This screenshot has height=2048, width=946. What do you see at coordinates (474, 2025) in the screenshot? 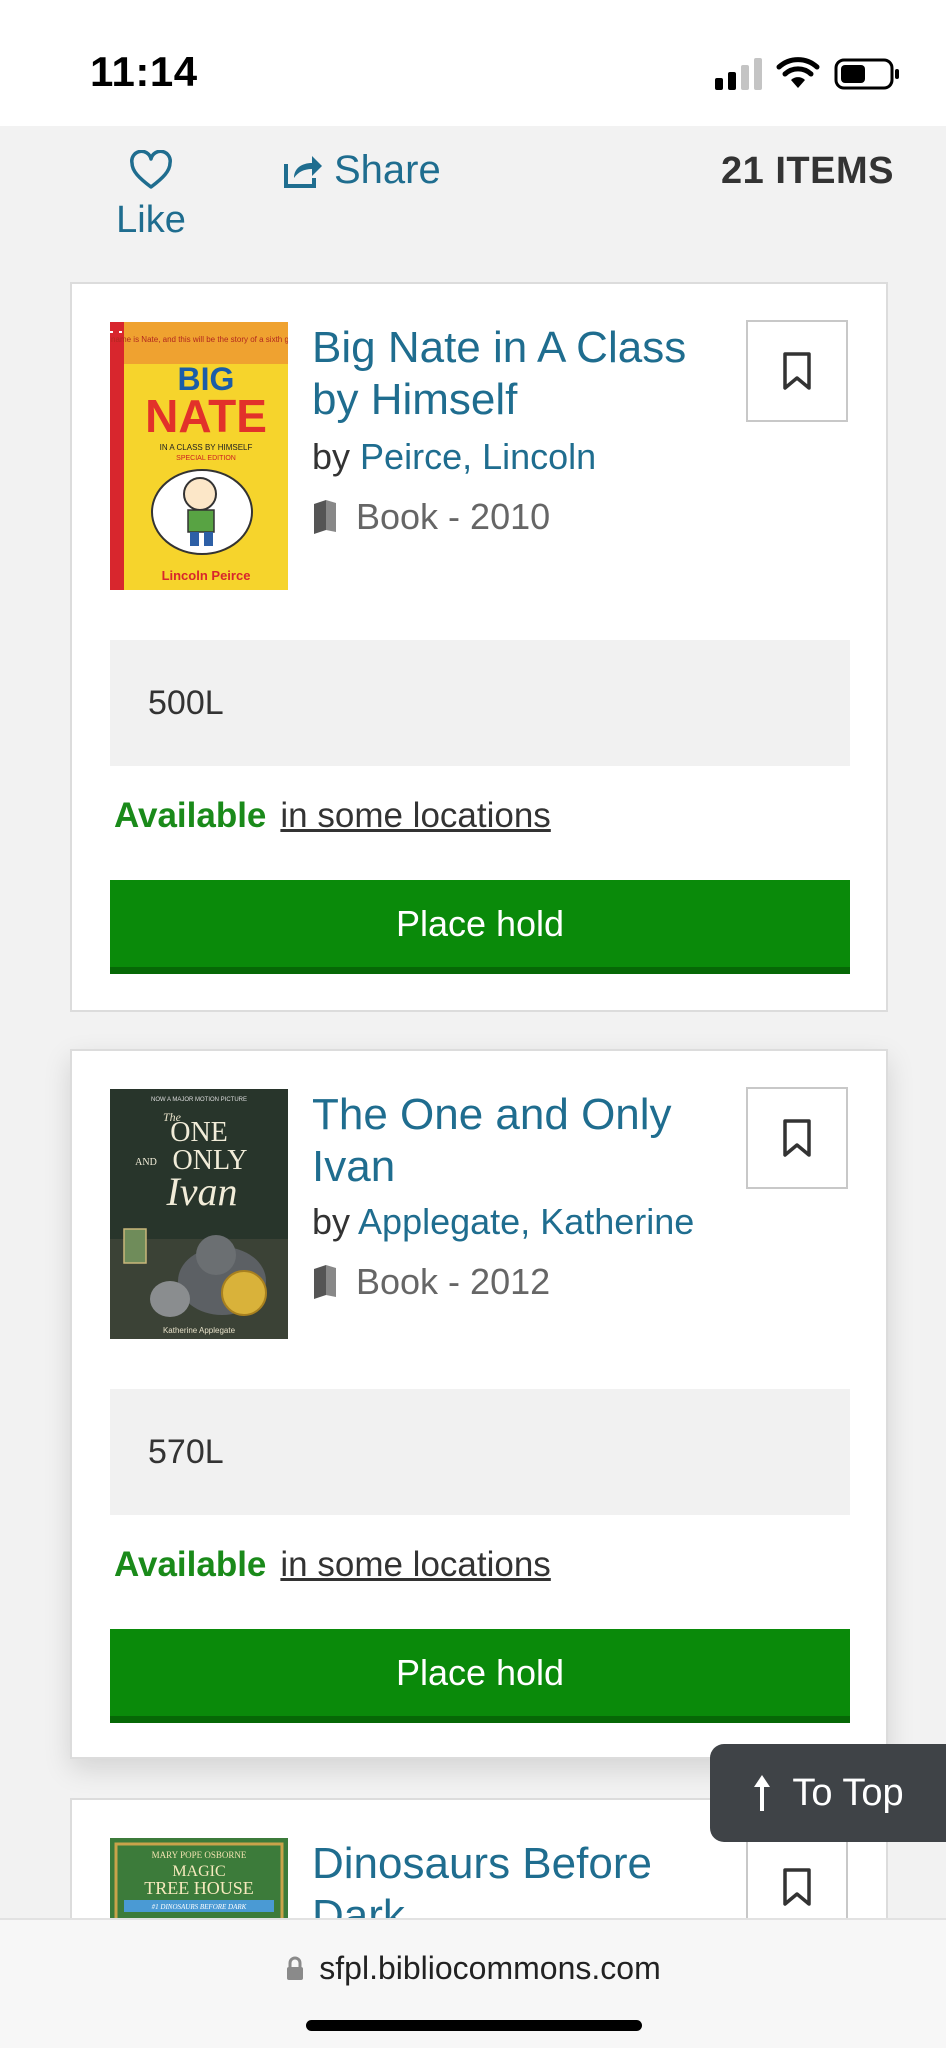
I see `home-indicator` at bounding box center [474, 2025].